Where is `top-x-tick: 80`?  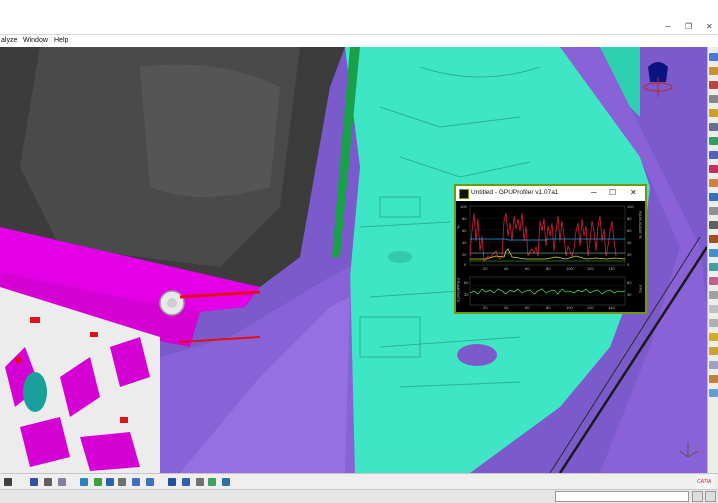 top-x-tick: 80 is located at coordinates (548, 268).